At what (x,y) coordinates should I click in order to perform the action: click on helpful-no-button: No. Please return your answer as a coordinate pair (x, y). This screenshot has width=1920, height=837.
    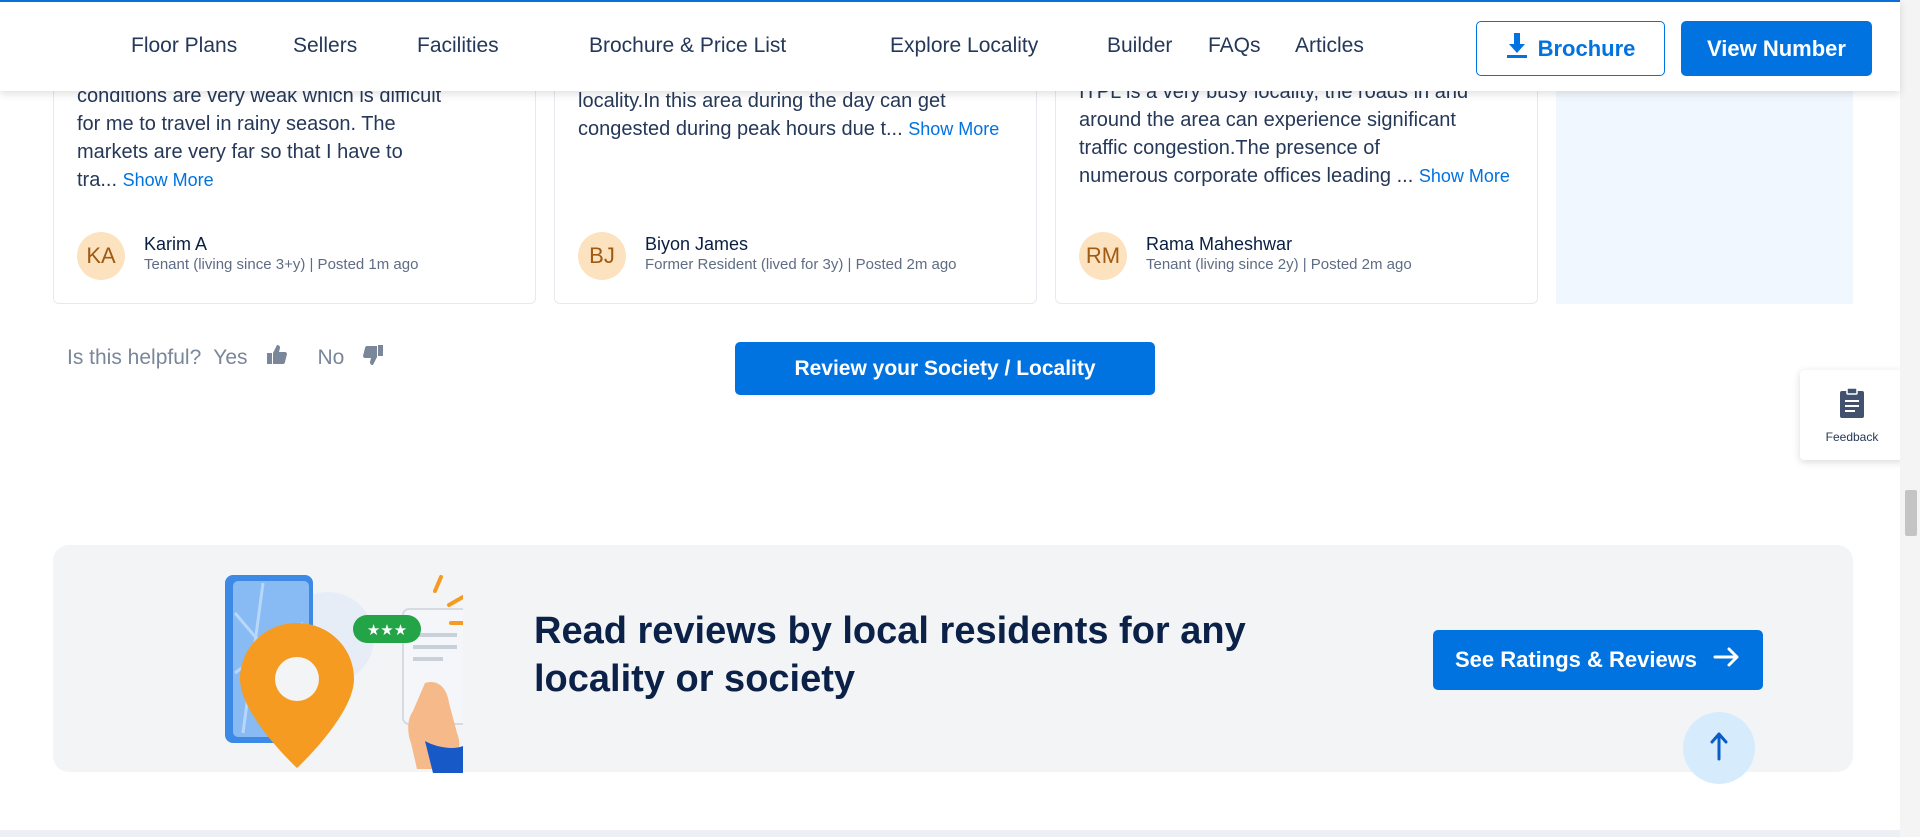
    Looking at the image, I should click on (357, 358).